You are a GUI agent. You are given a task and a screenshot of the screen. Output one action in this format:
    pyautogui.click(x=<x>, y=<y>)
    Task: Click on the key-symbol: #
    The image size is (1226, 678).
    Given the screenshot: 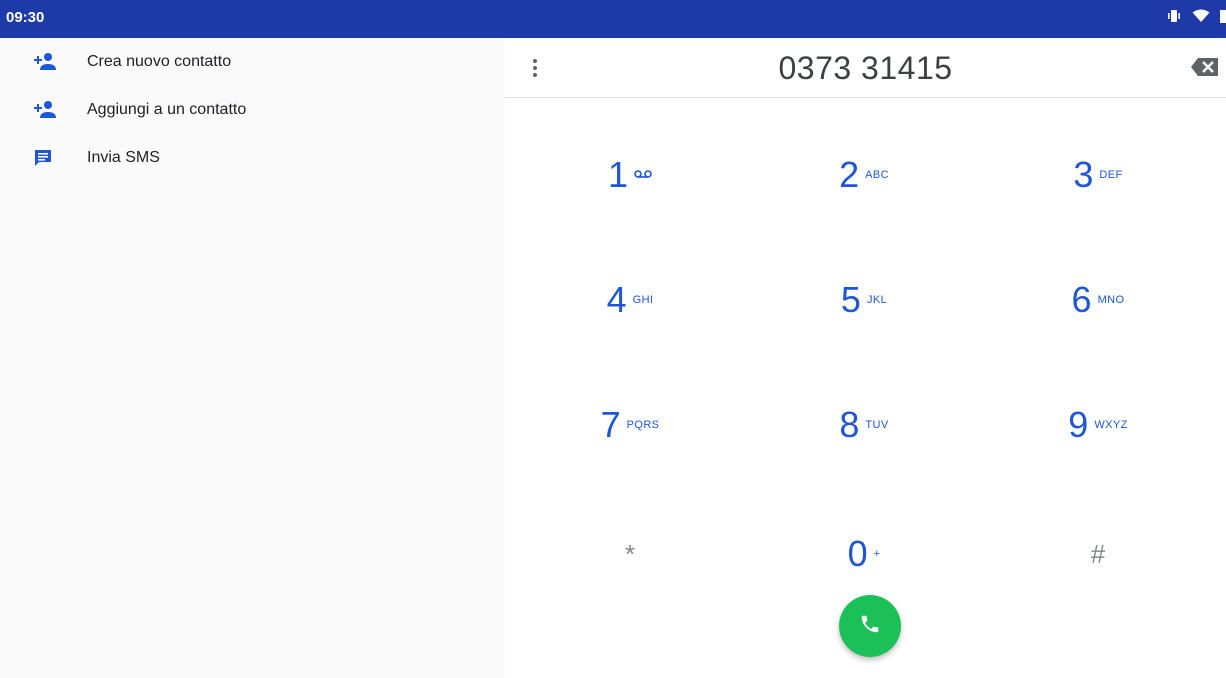 What is the action you would take?
    pyautogui.click(x=1098, y=553)
    